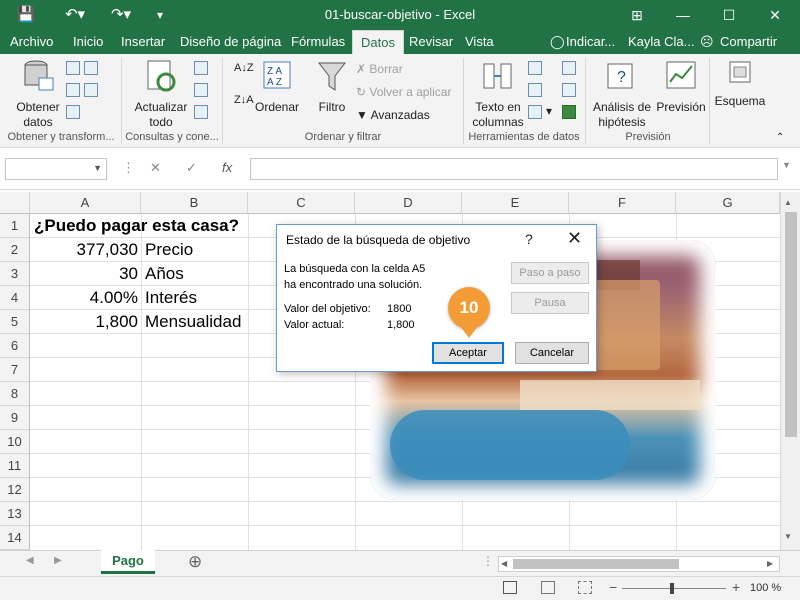 The image size is (800, 600). I want to click on chevron-down-icon: ▼, so click(97, 168).